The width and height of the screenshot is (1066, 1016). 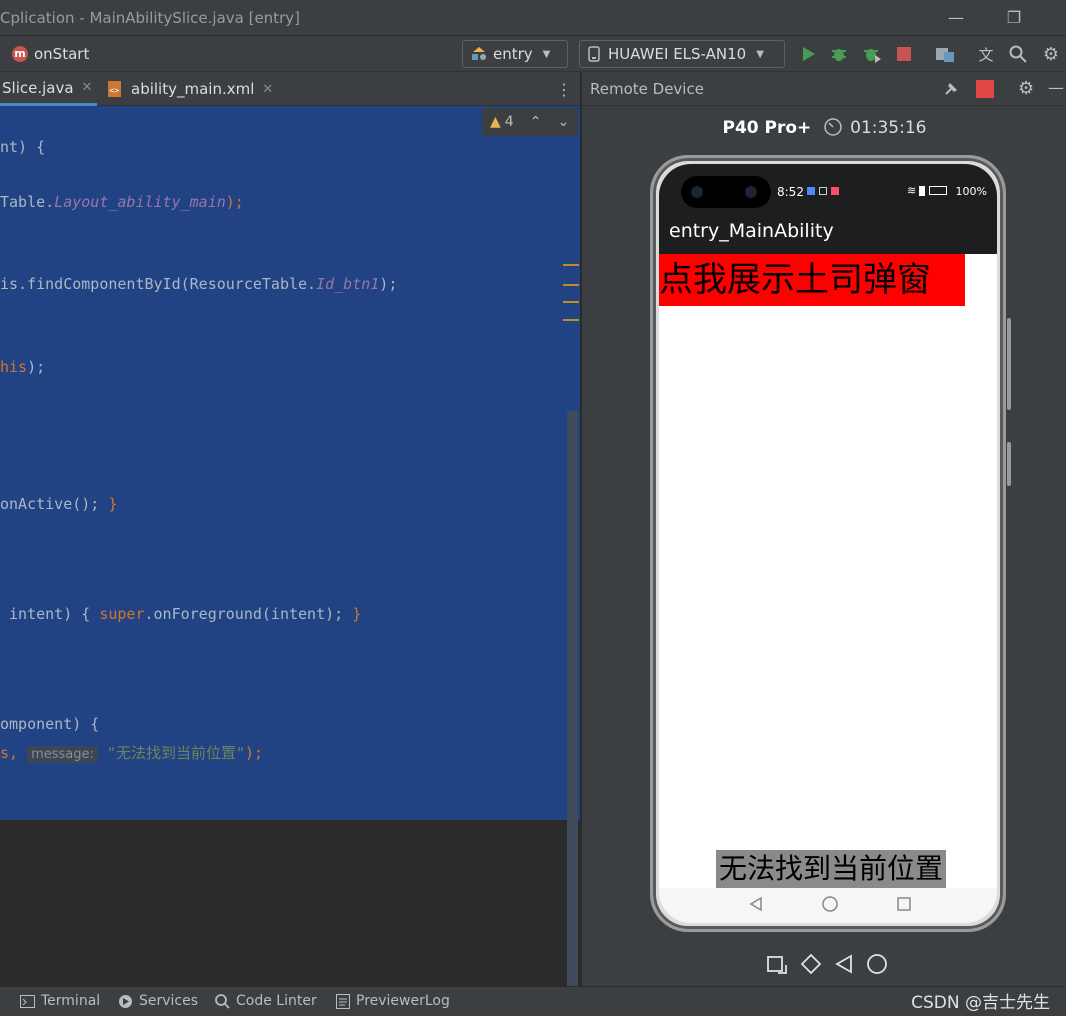 I want to click on device-select: HUAWEI ELS-AN10 ▼, so click(x=682, y=54).